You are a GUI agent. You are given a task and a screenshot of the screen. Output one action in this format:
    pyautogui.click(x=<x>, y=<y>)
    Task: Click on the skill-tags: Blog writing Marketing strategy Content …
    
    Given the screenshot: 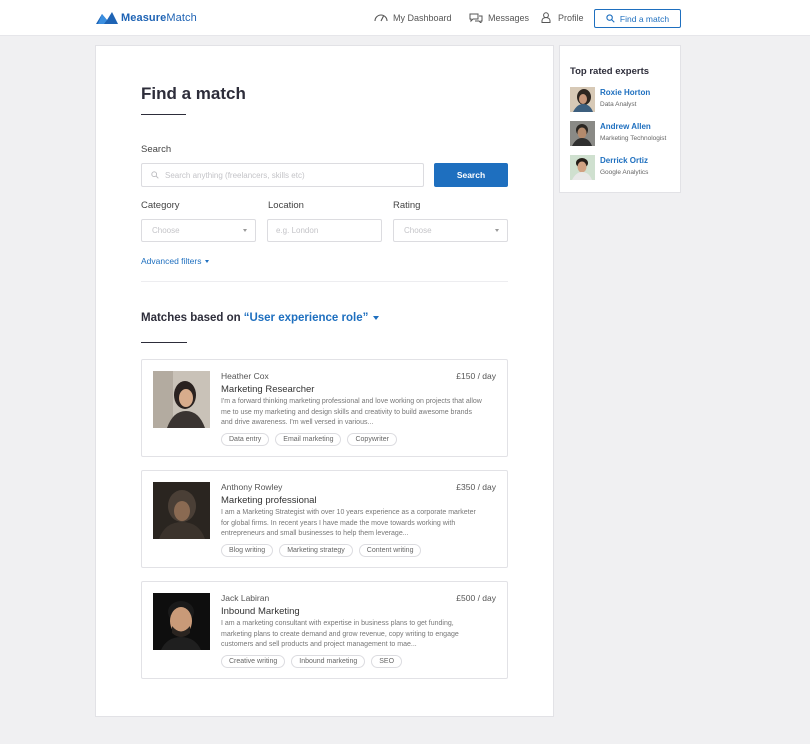 What is the action you would take?
    pyautogui.click(x=324, y=550)
    